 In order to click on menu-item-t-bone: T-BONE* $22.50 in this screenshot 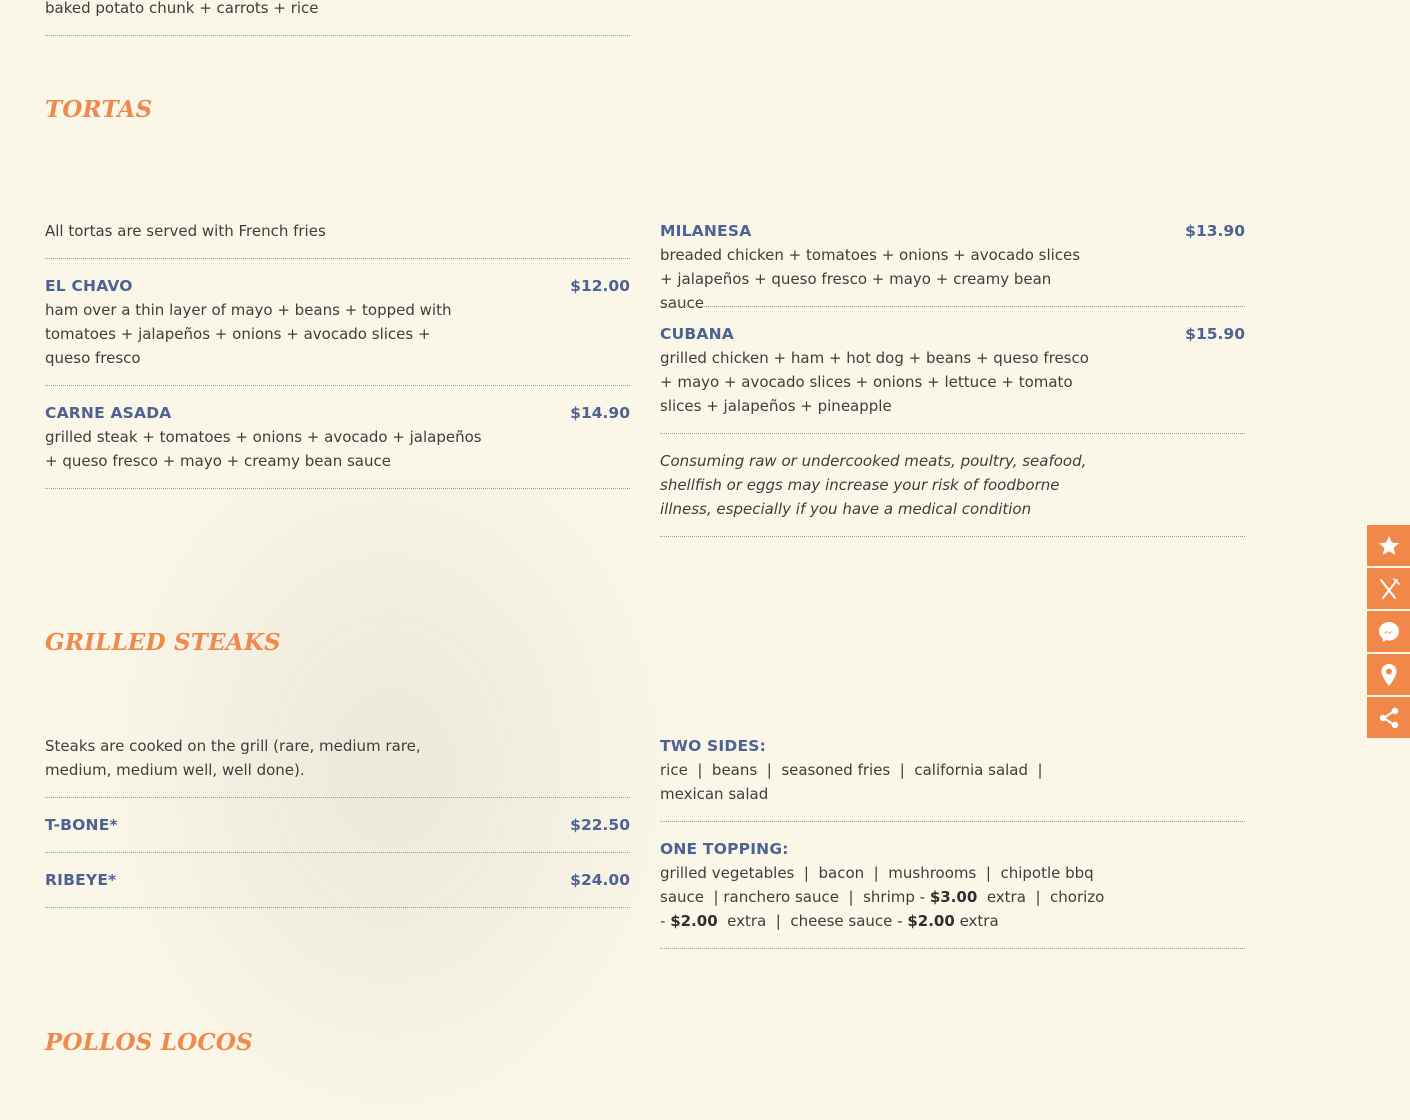, I will do `click(337, 825)`.